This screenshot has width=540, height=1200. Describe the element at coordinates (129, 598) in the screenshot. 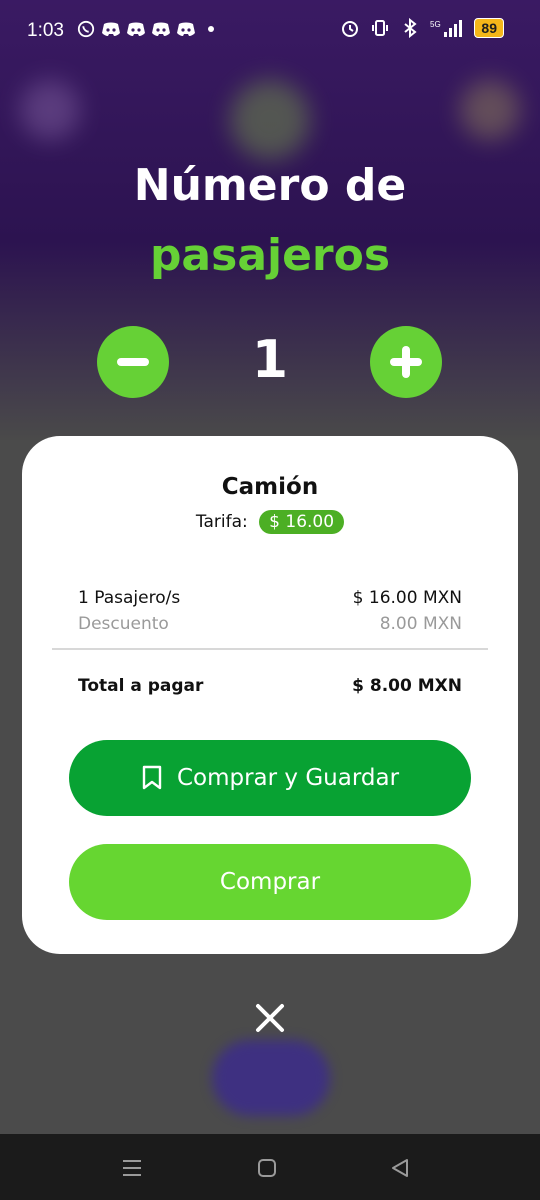

I see `passengers-label: 1 Pasajero/s` at that location.